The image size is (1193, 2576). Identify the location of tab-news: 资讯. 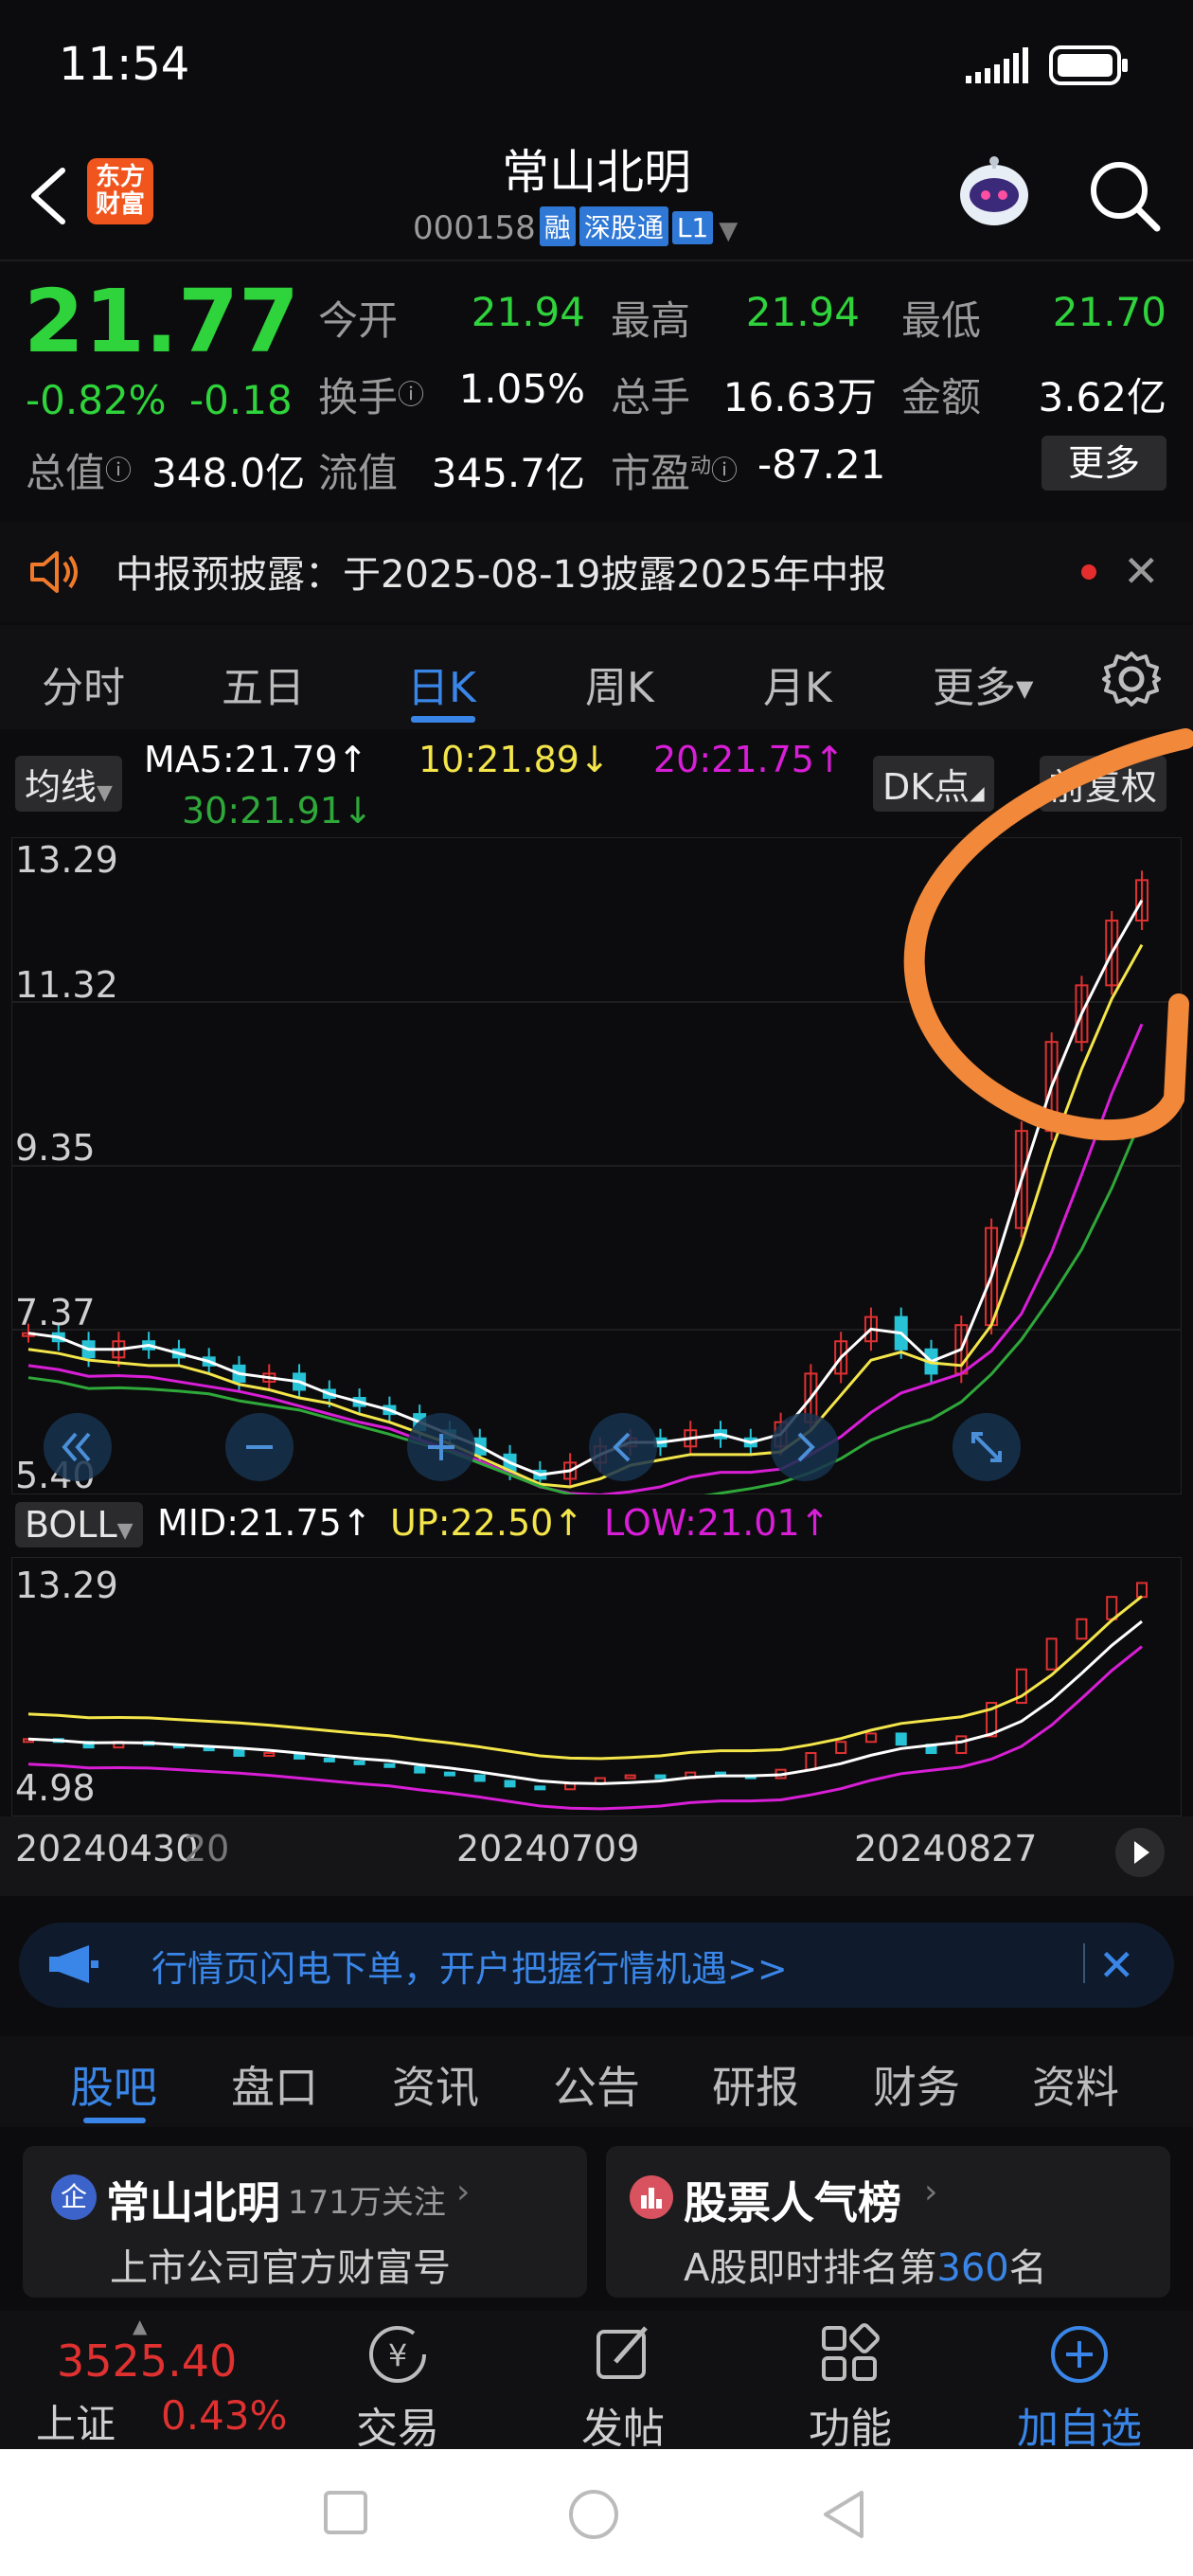
(435, 2084).